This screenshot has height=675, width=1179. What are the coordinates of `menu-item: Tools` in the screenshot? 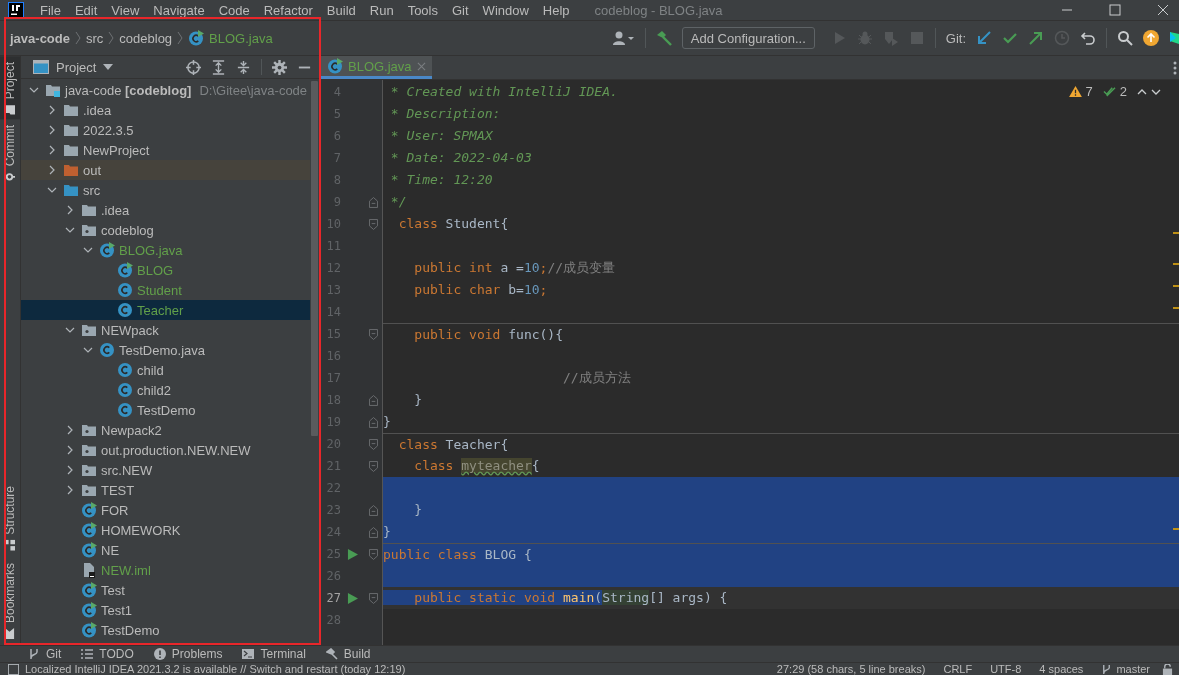 It's located at (422, 10).